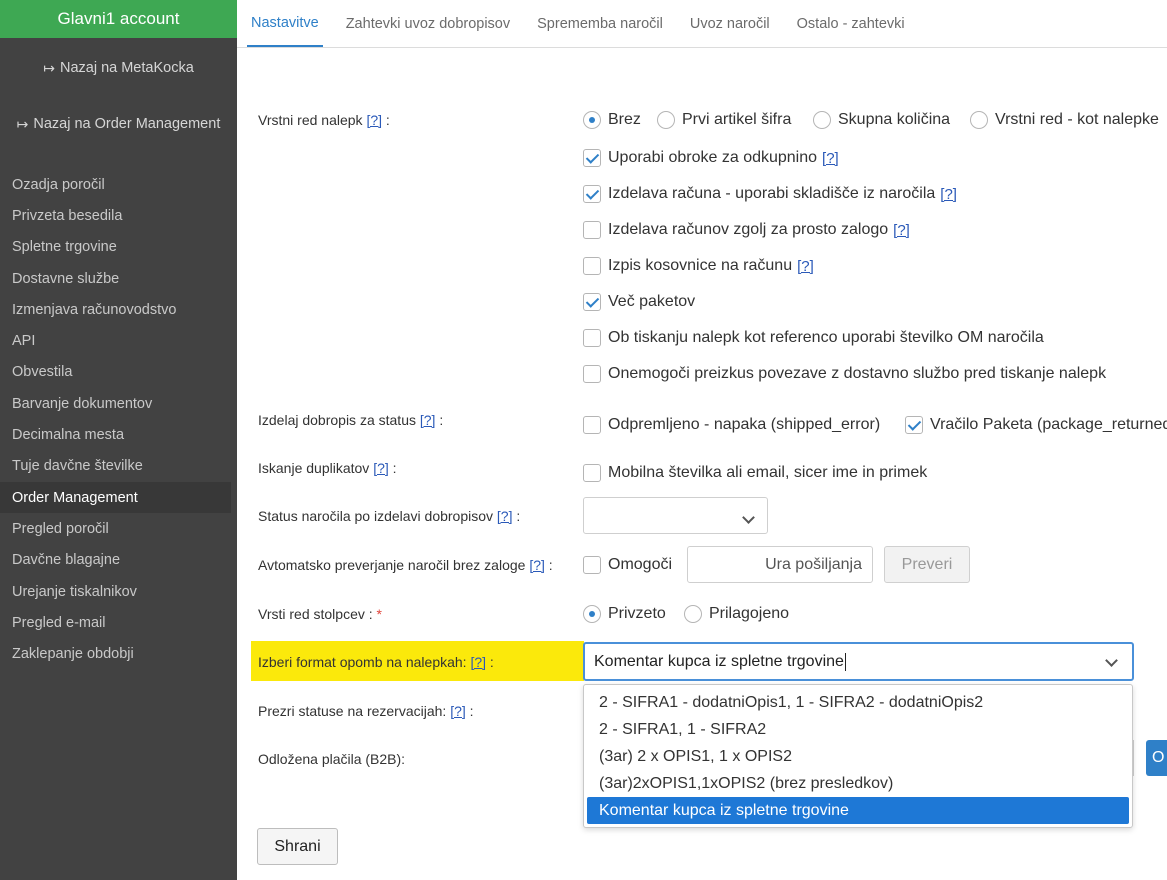 The image size is (1167, 880). What do you see at coordinates (118, 309) in the screenshot?
I see `sidebar-item: Izmenjava računovodstvo` at bounding box center [118, 309].